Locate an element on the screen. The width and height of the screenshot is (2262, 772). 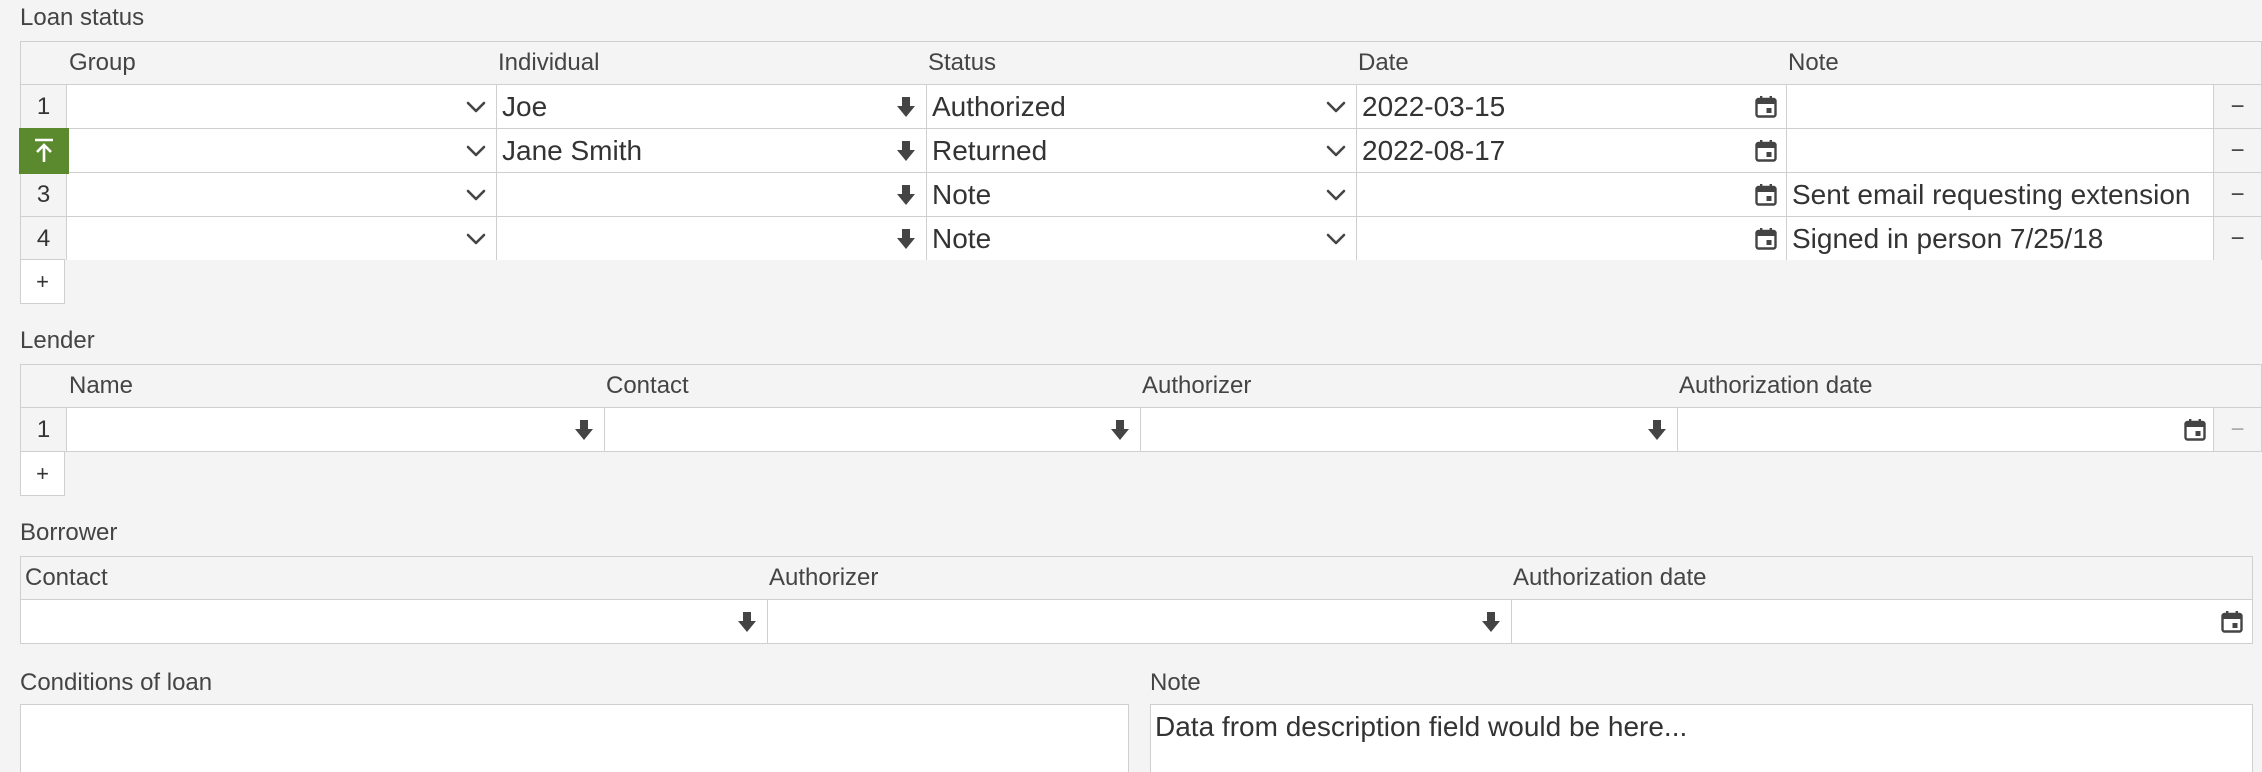
name-autocomplete is located at coordinates (335, 429).